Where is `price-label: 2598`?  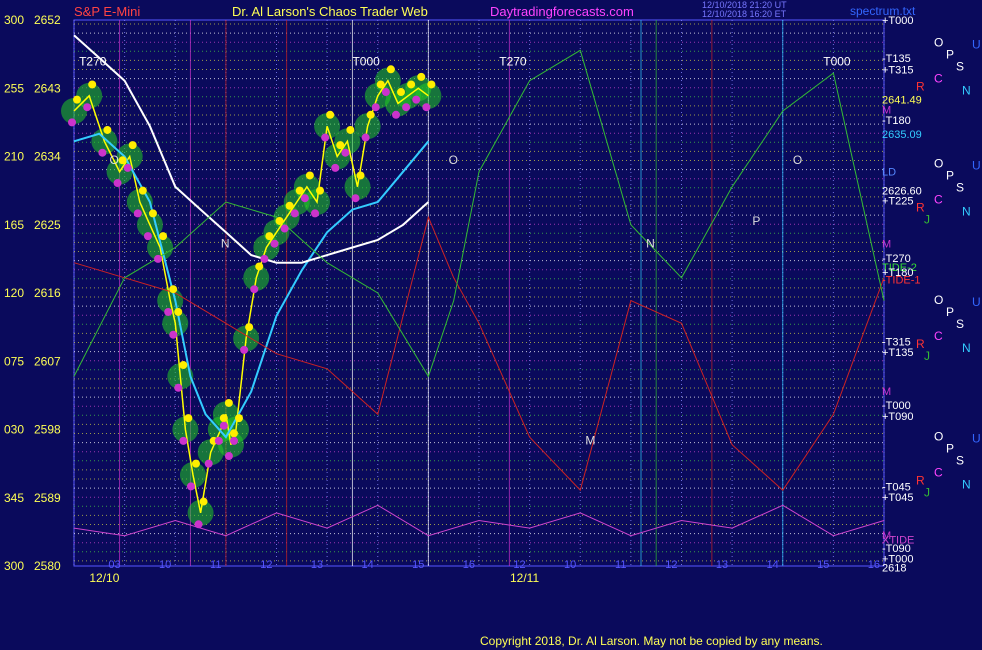 price-label: 2598 is located at coordinates (47, 430).